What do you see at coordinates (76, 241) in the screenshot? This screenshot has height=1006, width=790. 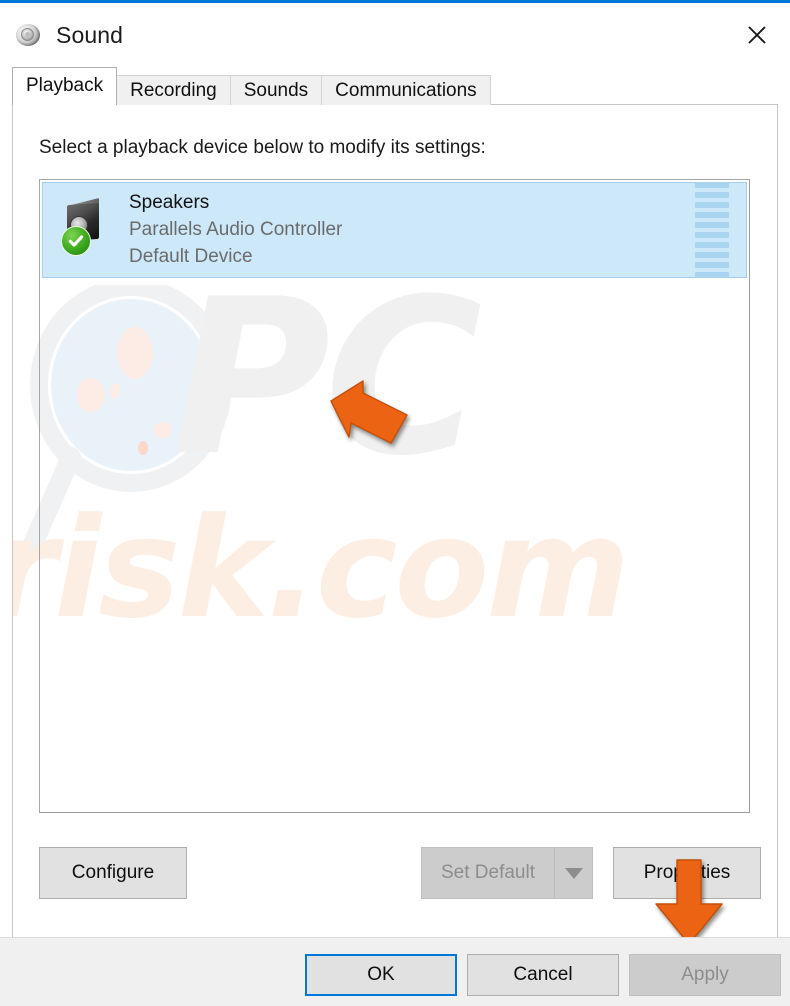 I see `green-check-icon` at bounding box center [76, 241].